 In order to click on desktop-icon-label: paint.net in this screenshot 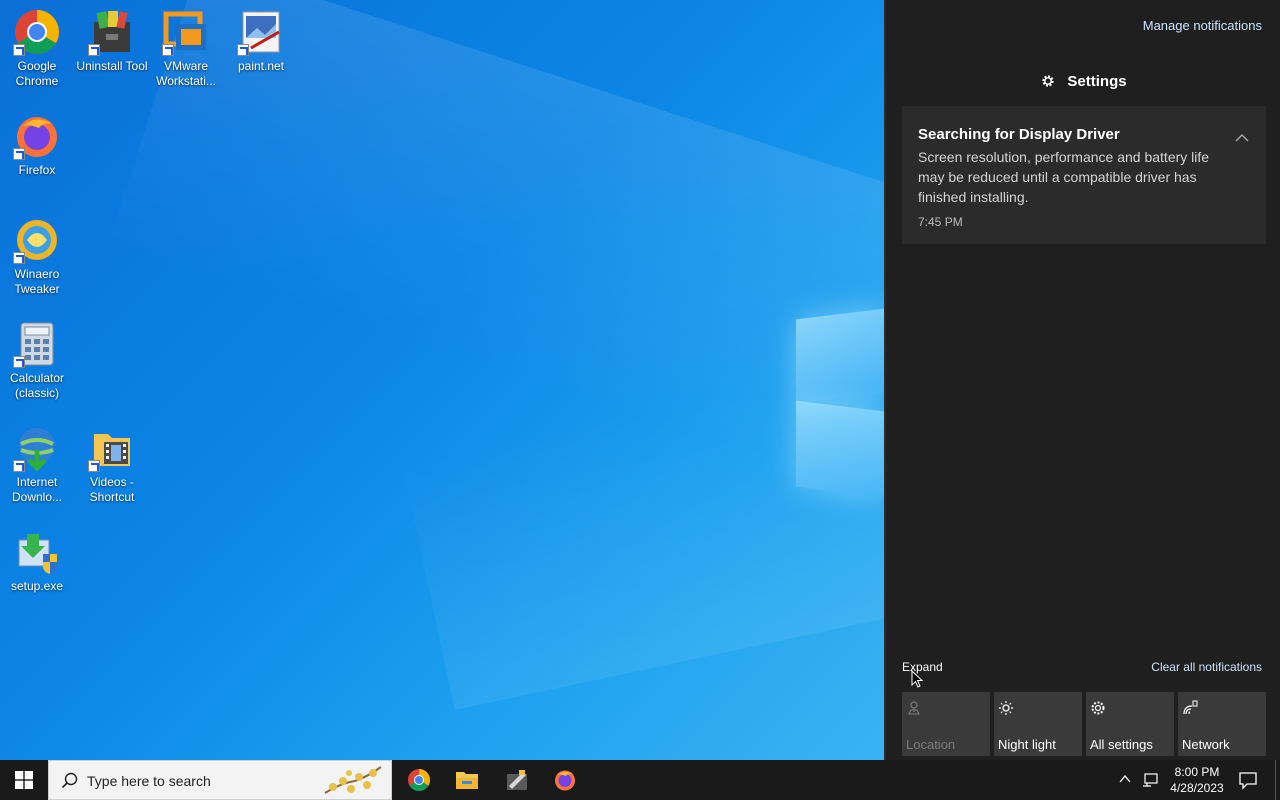, I will do `click(261, 66)`.